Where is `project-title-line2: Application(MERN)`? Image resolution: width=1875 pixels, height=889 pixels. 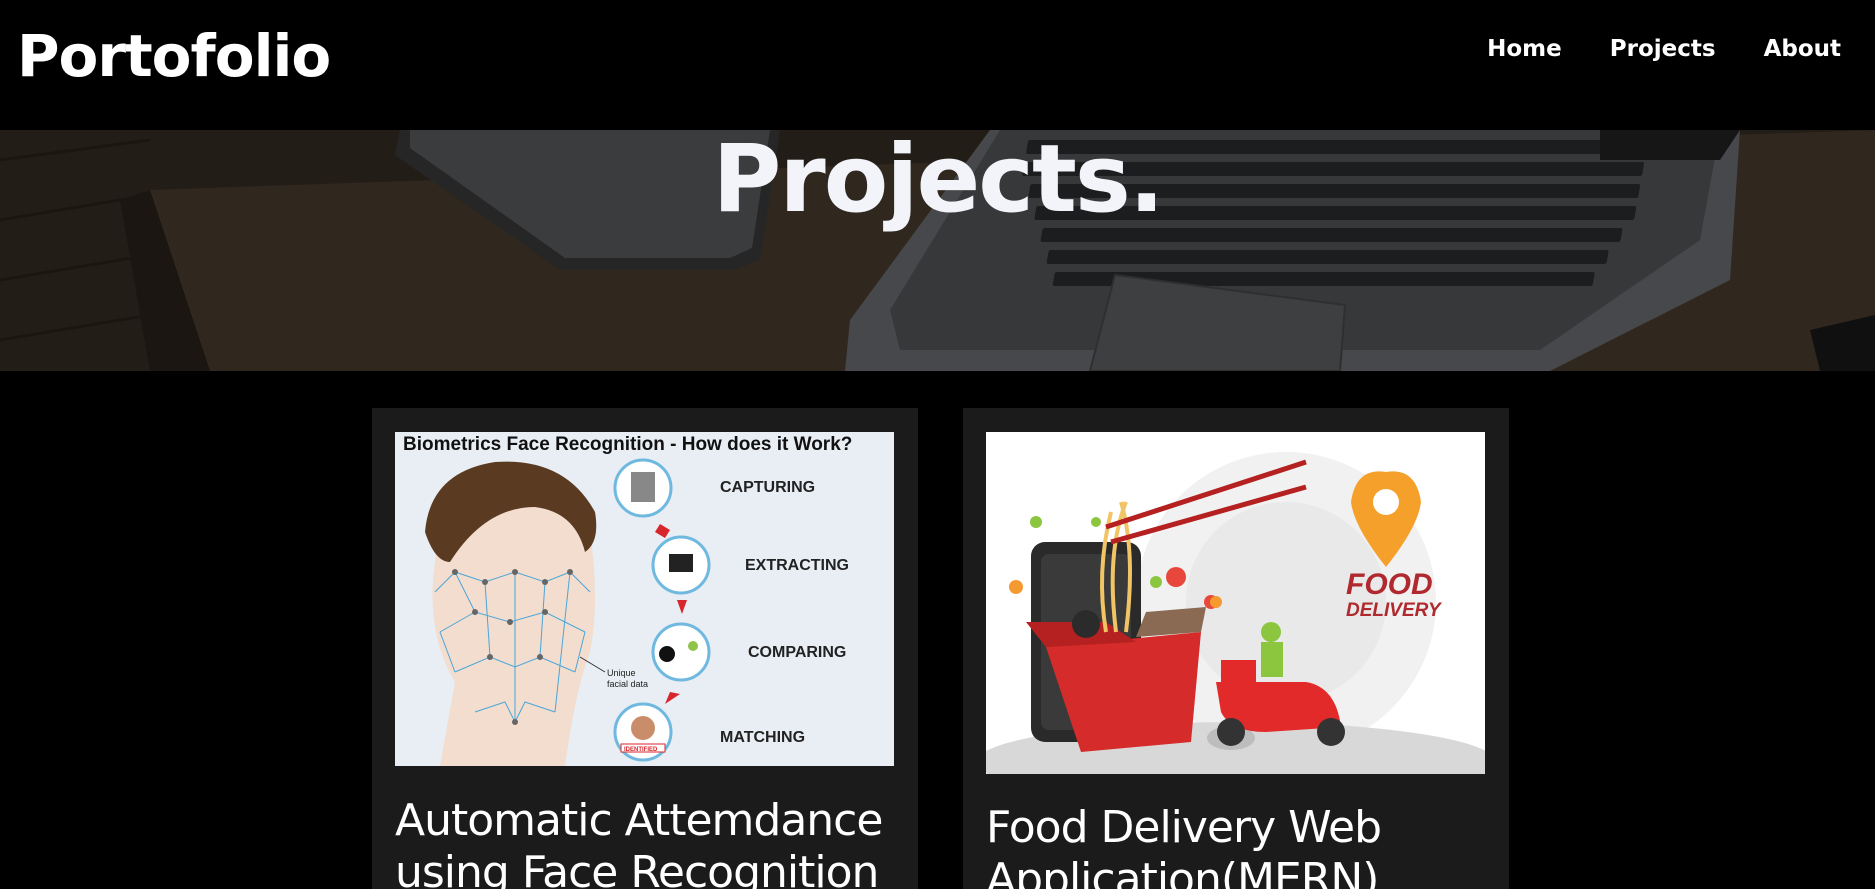
project-title-line2: Application(MERN) is located at coordinates (1182, 871).